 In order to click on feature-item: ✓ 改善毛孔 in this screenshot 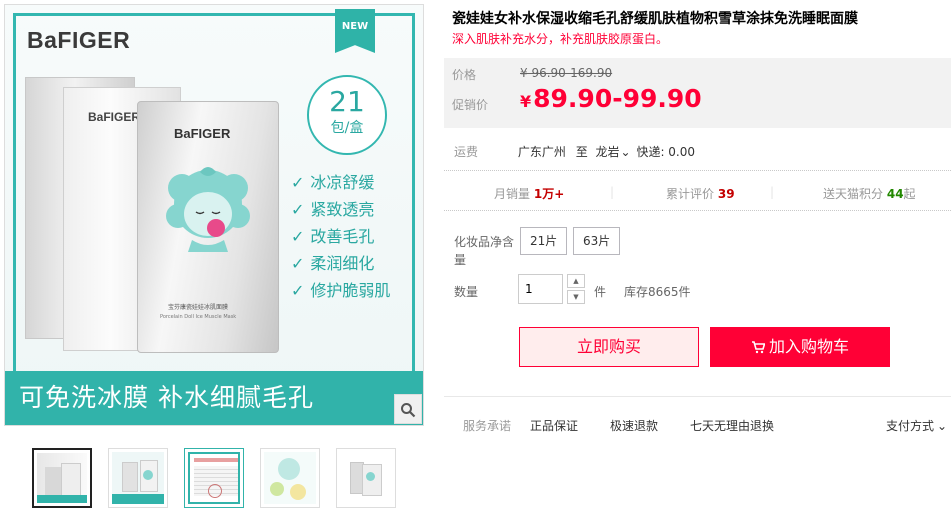, I will do `click(333, 236)`.